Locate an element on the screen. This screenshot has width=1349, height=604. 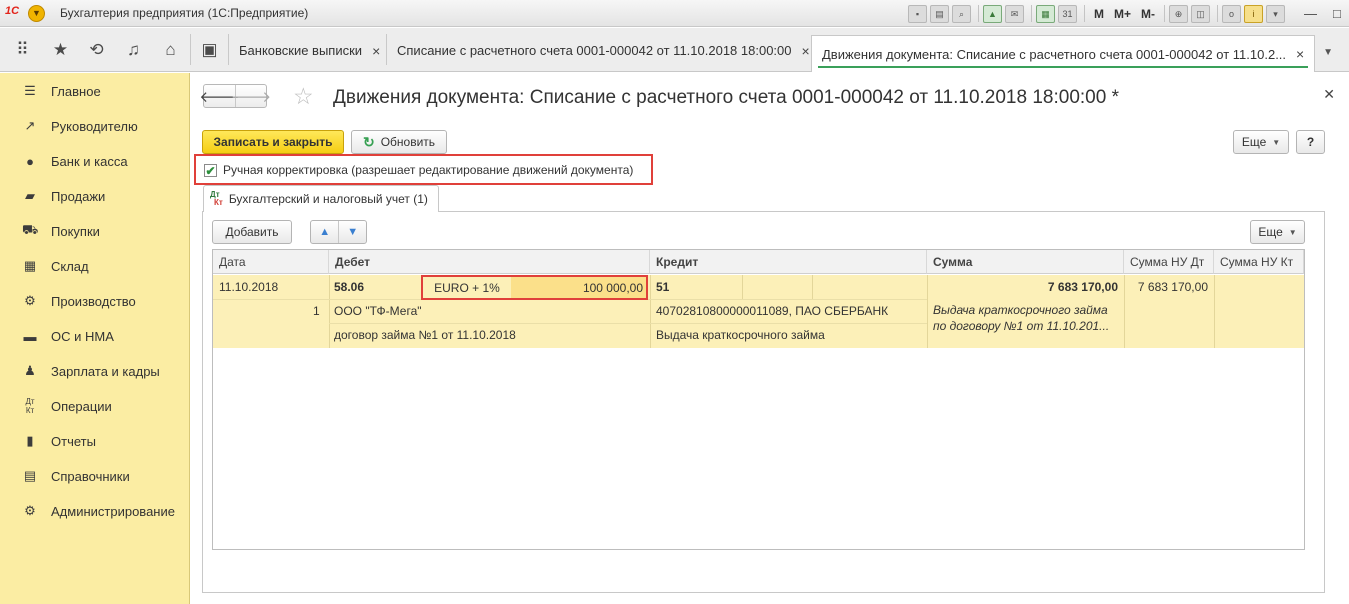
sidebar-item-label: Администрирование is located at coordinates (113, 511).